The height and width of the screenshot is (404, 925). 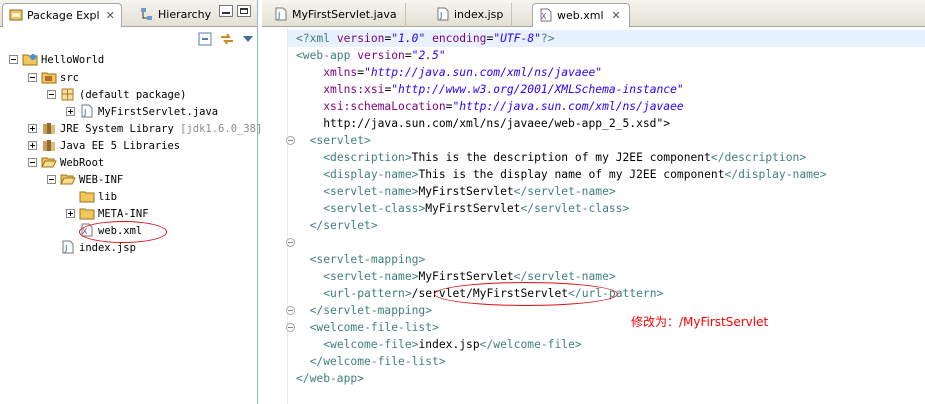 I want to click on tree-item-javaee-libraries: Java EE 5 Libraries, so click(x=104, y=146).